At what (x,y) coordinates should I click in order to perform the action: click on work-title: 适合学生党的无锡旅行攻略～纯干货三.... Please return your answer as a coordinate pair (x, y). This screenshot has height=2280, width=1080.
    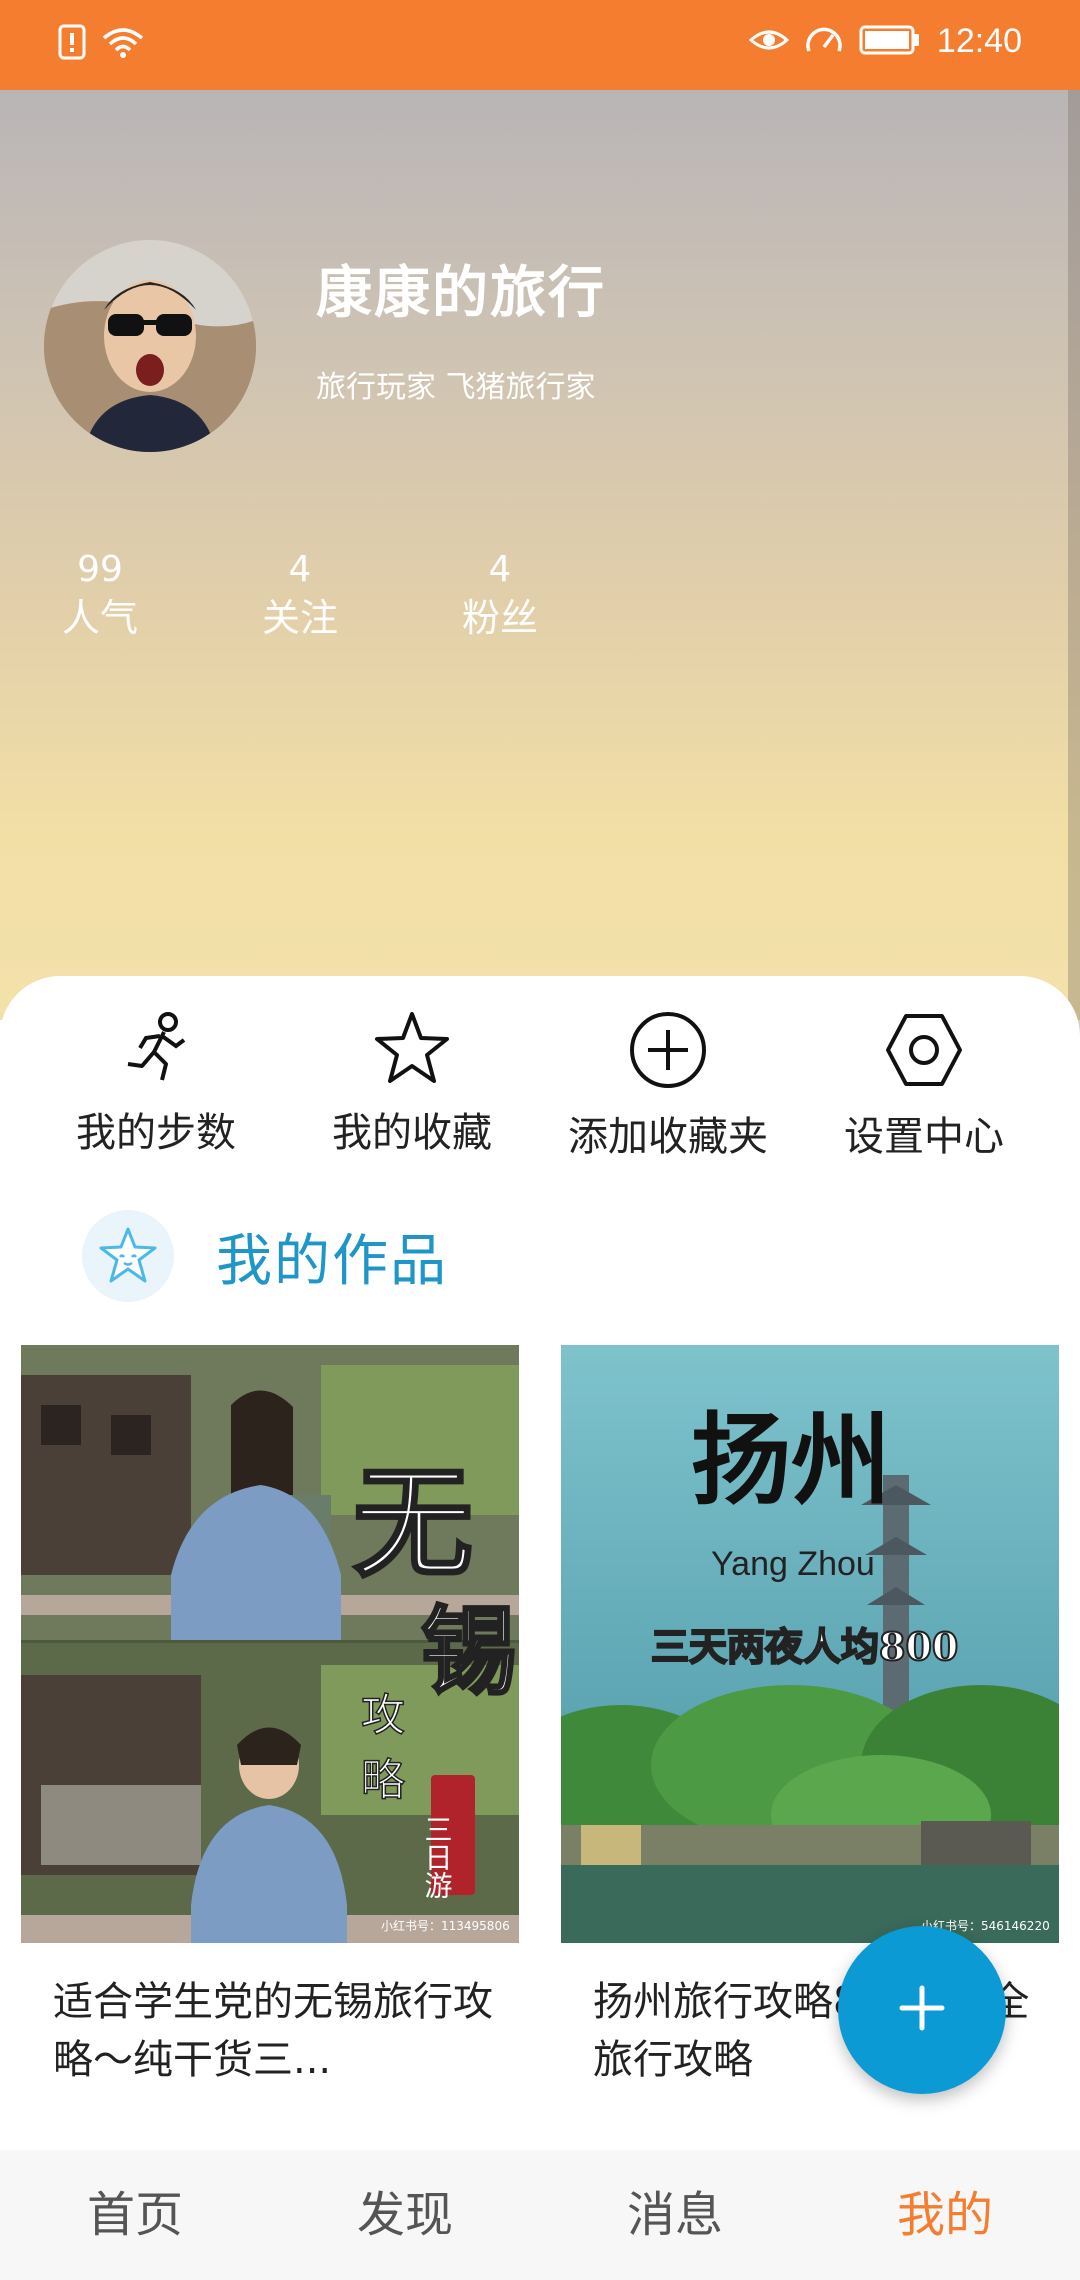
    Looking at the image, I should click on (273, 2031).